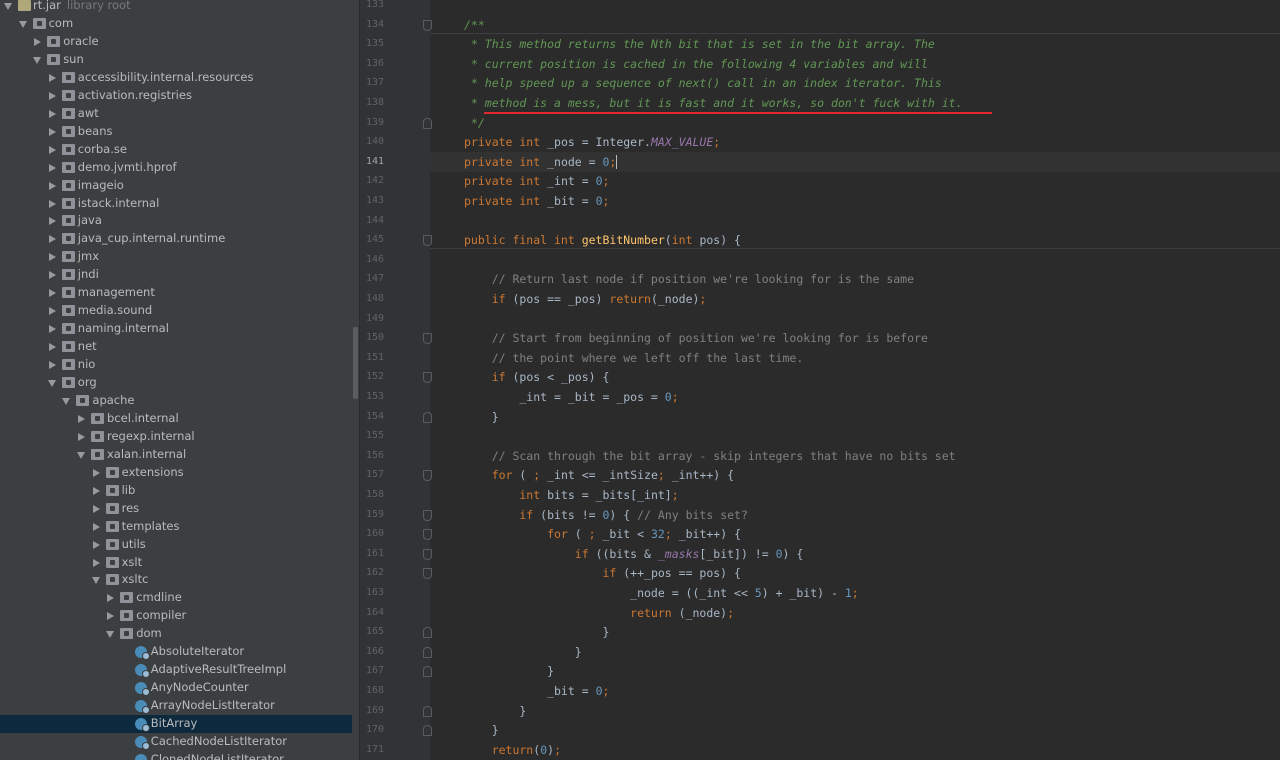 Image resolution: width=1280 pixels, height=760 pixels. What do you see at coordinates (176, 491) in the screenshot?
I see `tree-item-lib: lib` at bounding box center [176, 491].